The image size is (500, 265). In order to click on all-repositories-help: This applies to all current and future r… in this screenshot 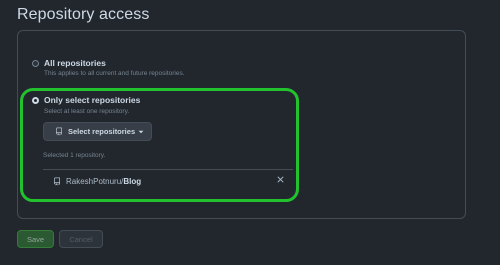, I will do `click(114, 73)`.